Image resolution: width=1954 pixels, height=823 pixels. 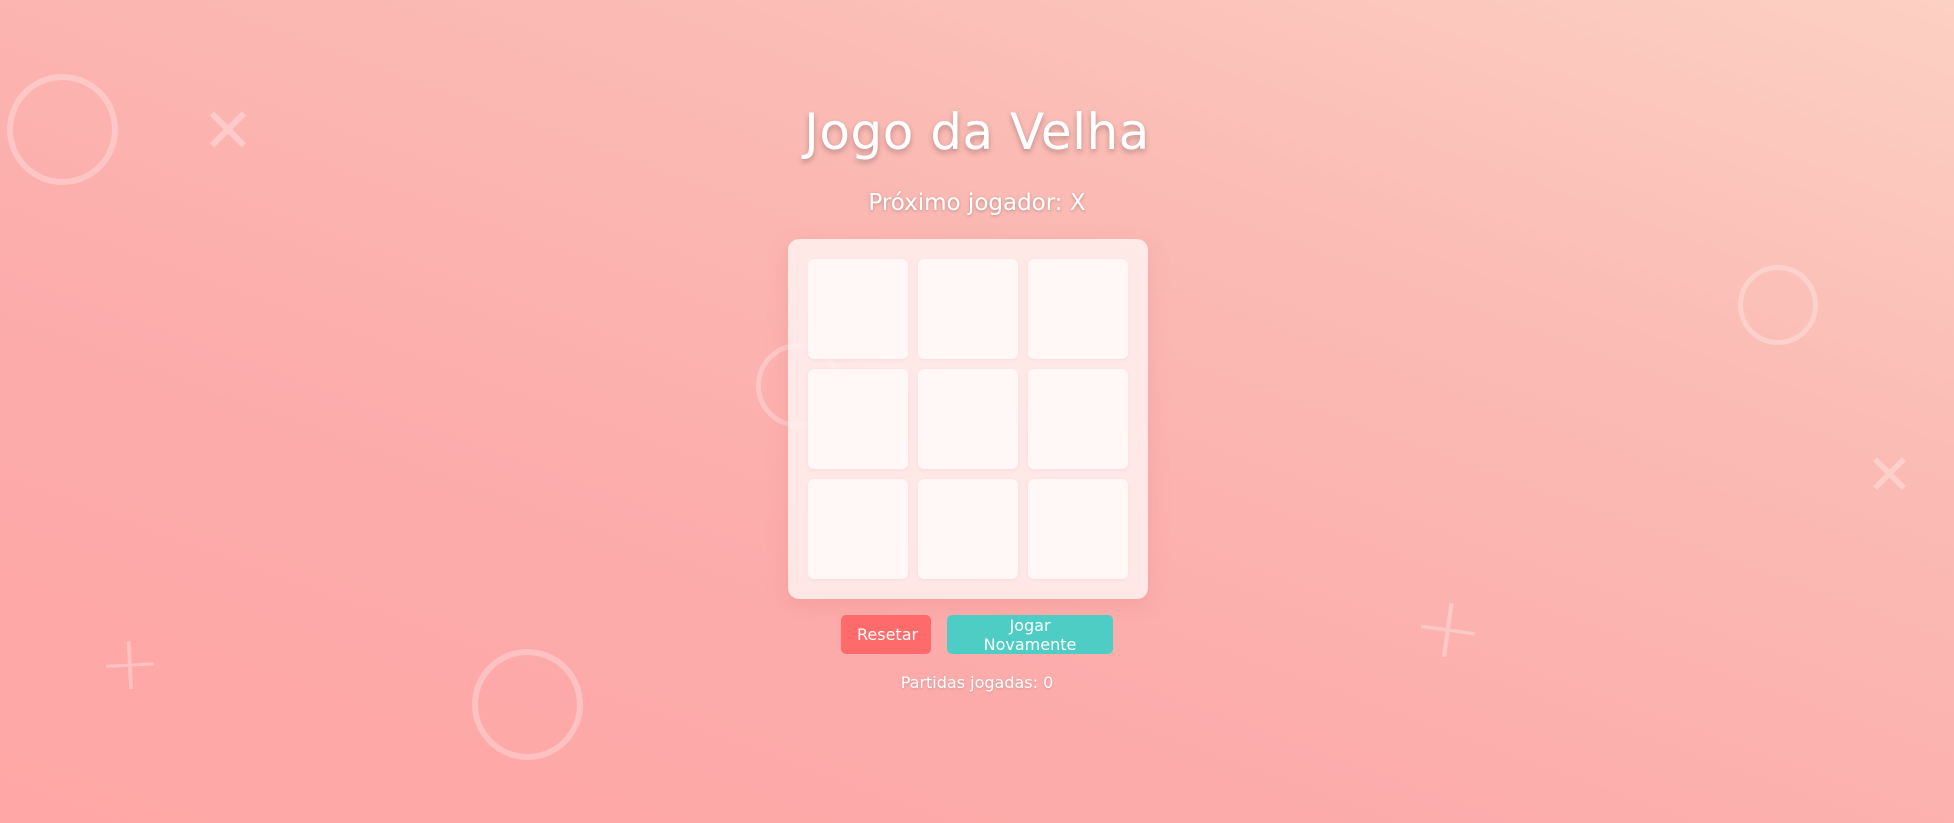 I want to click on reset-button: Resetar, so click(x=886, y=634).